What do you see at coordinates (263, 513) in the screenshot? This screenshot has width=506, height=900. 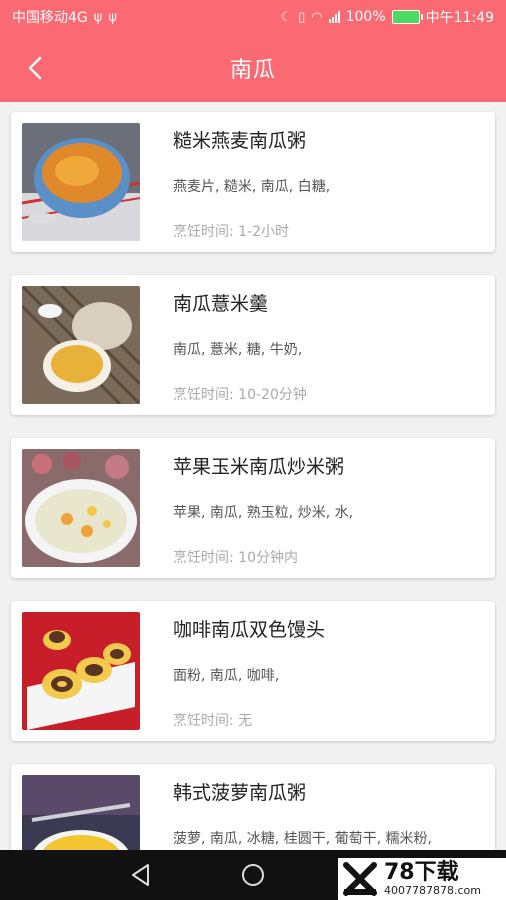 I see `recipe-ingredients: 苹果, 南瓜, 熟玉粒, 炒米, 水,` at bounding box center [263, 513].